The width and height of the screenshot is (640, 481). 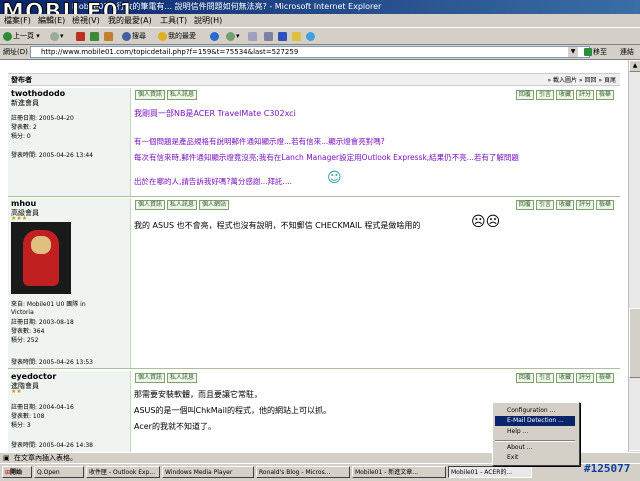 I want to click on post-3-reply-button: 回覆, so click(x=524, y=378).